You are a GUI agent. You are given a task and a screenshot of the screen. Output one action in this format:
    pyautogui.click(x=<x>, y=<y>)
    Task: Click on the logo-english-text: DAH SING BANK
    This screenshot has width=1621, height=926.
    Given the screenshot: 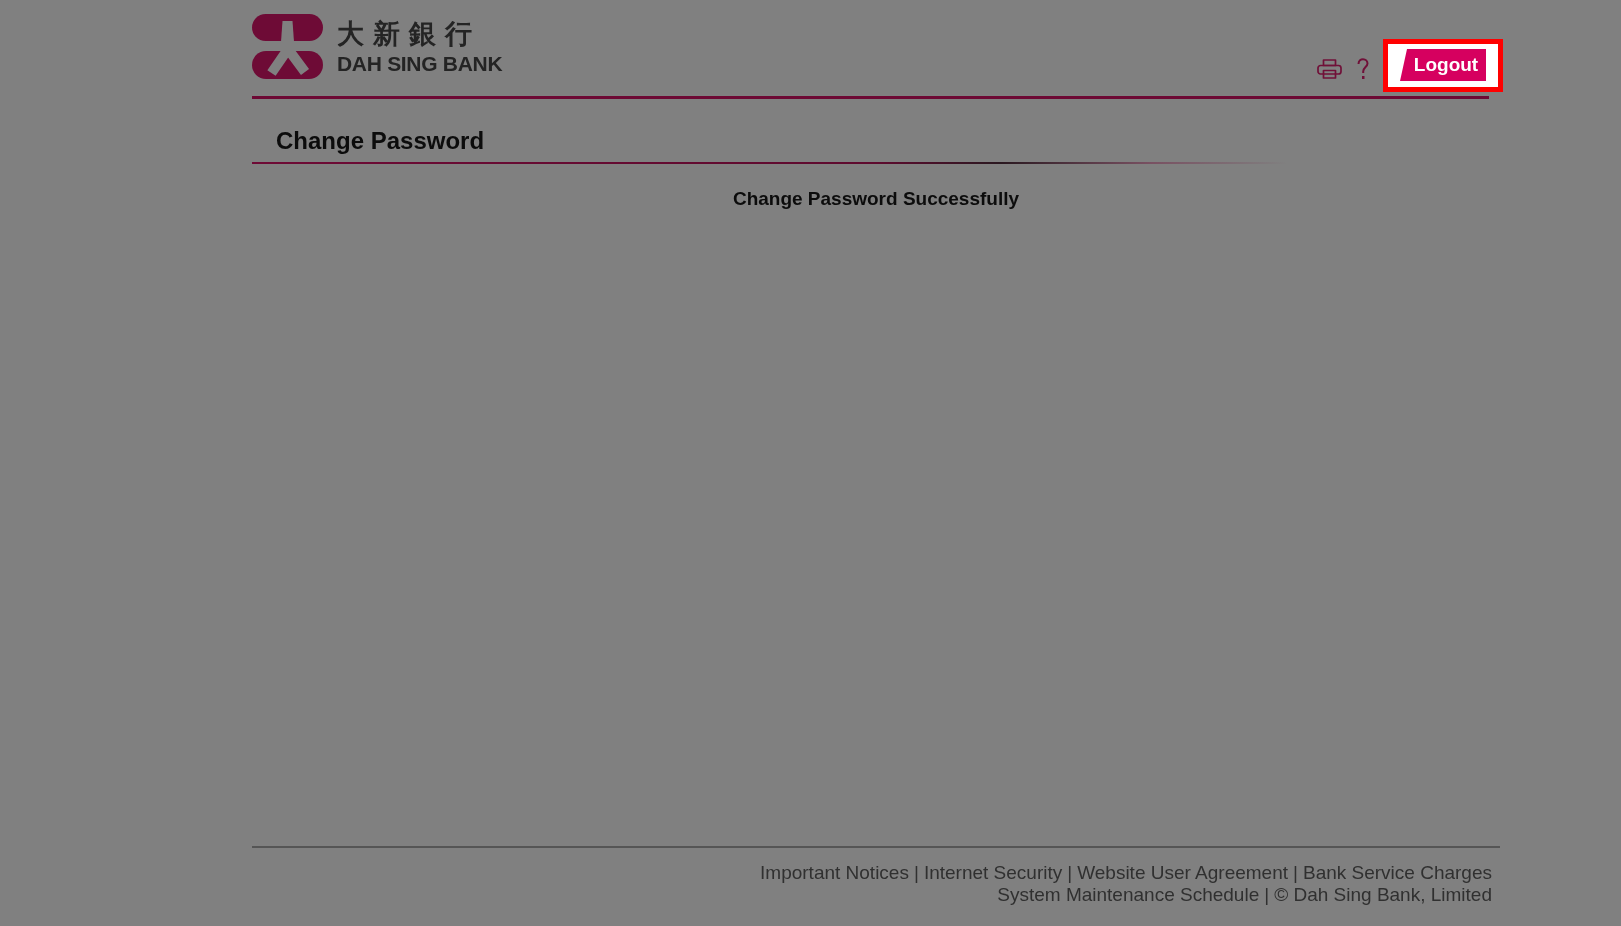 What is the action you would take?
    pyautogui.click(x=420, y=64)
    